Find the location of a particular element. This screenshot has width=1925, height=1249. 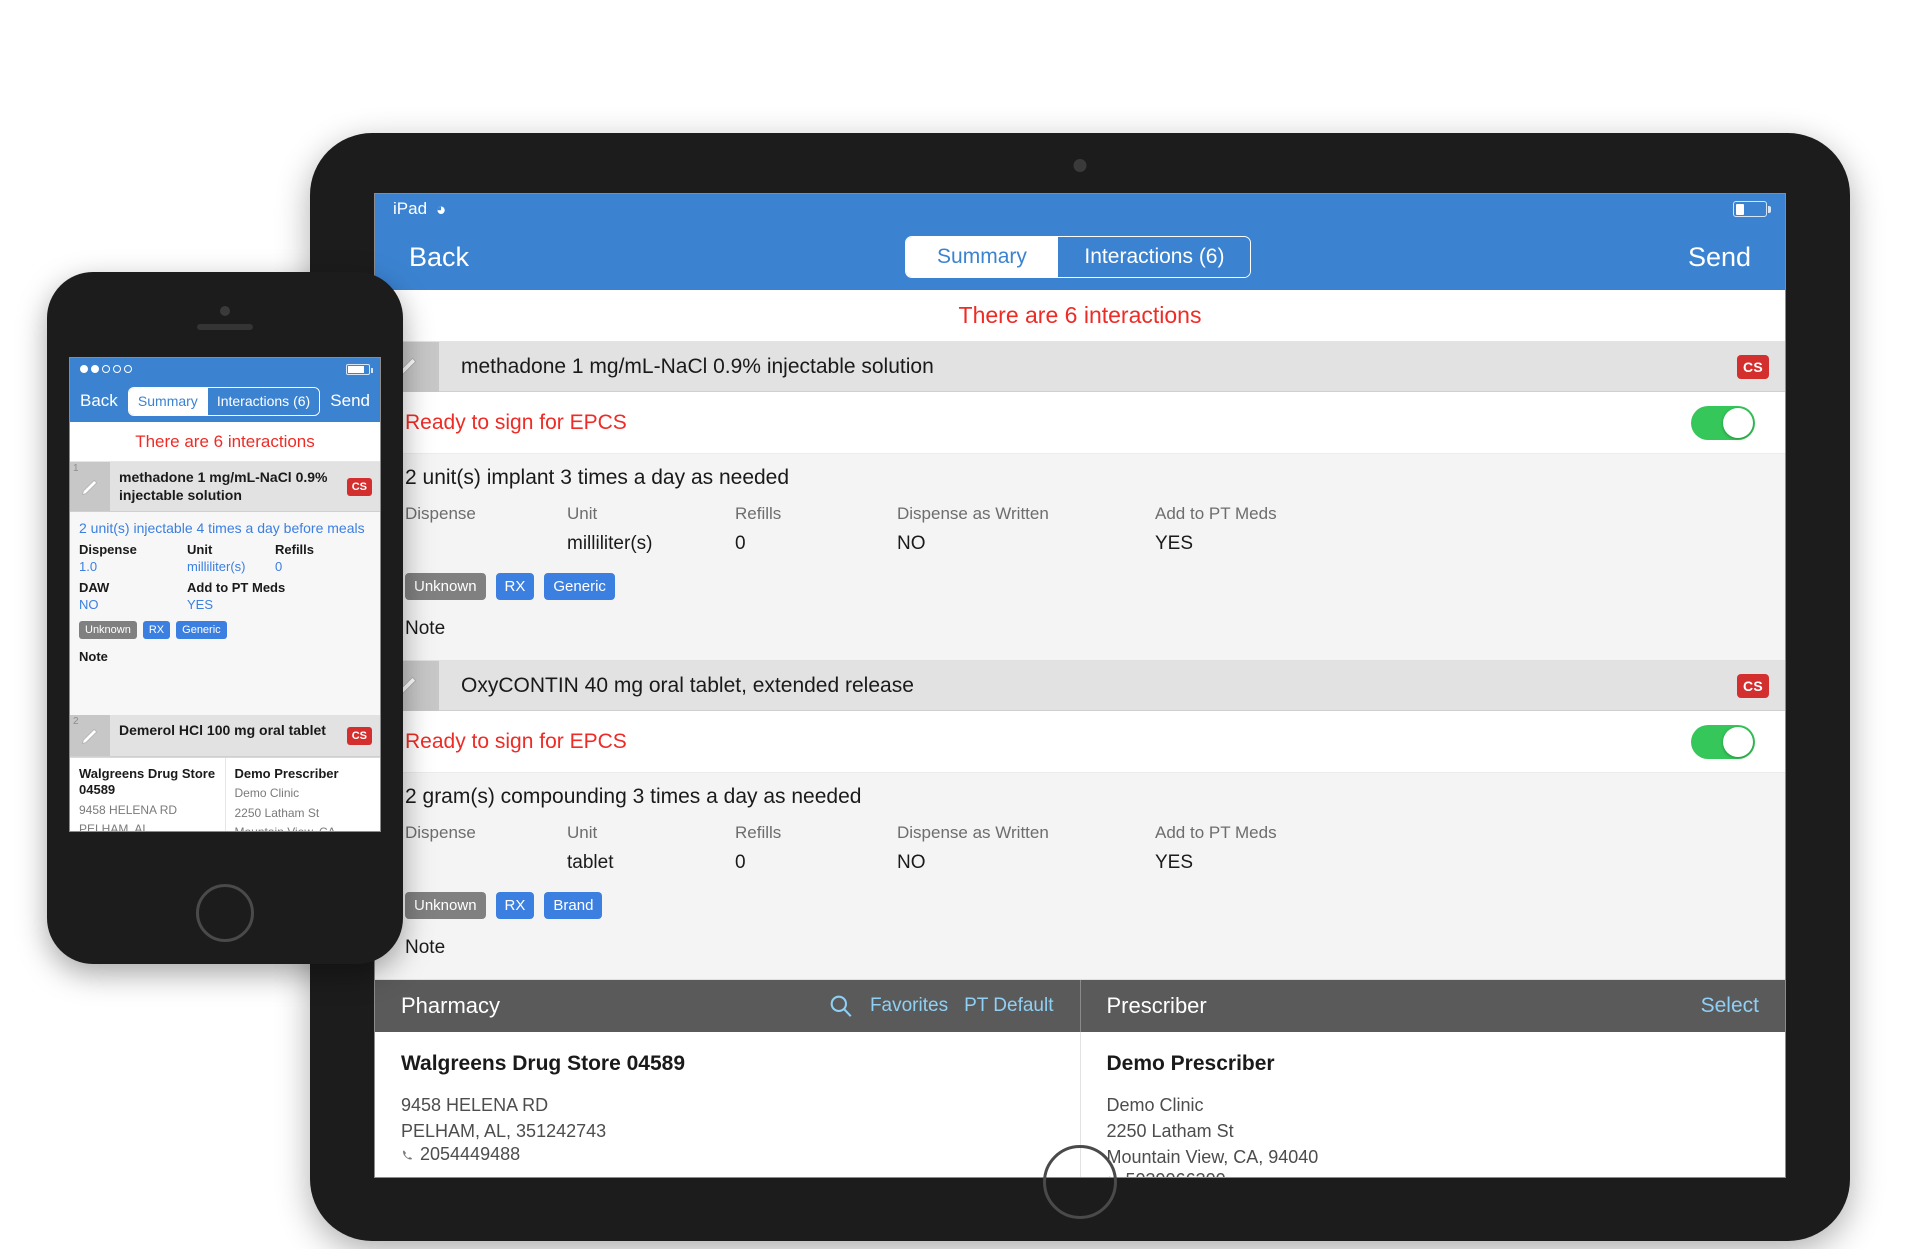

ipad-home-button is located at coordinates (1080, 1182).